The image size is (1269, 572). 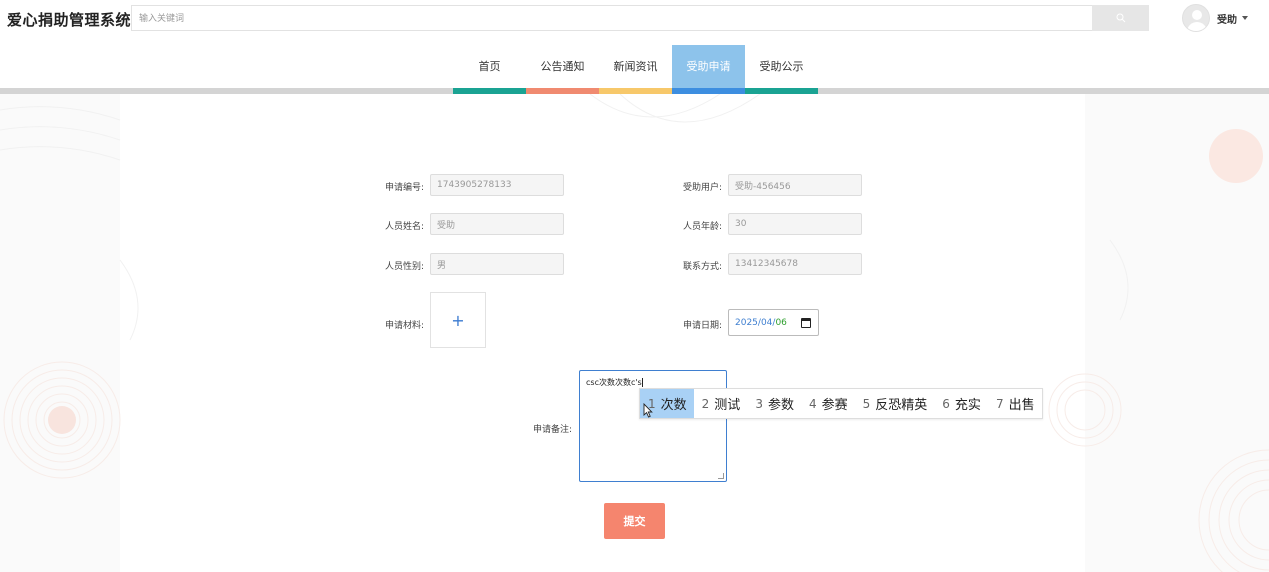 What do you see at coordinates (1196, 18) in the screenshot?
I see `avatar` at bounding box center [1196, 18].